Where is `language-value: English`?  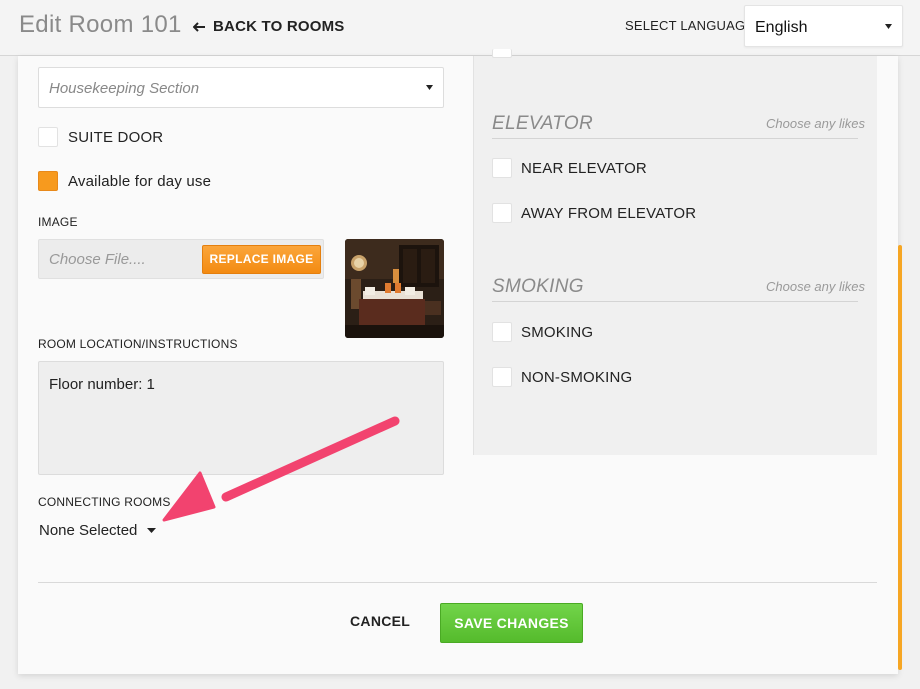 language-value: English is located at coordinates (781, 27).